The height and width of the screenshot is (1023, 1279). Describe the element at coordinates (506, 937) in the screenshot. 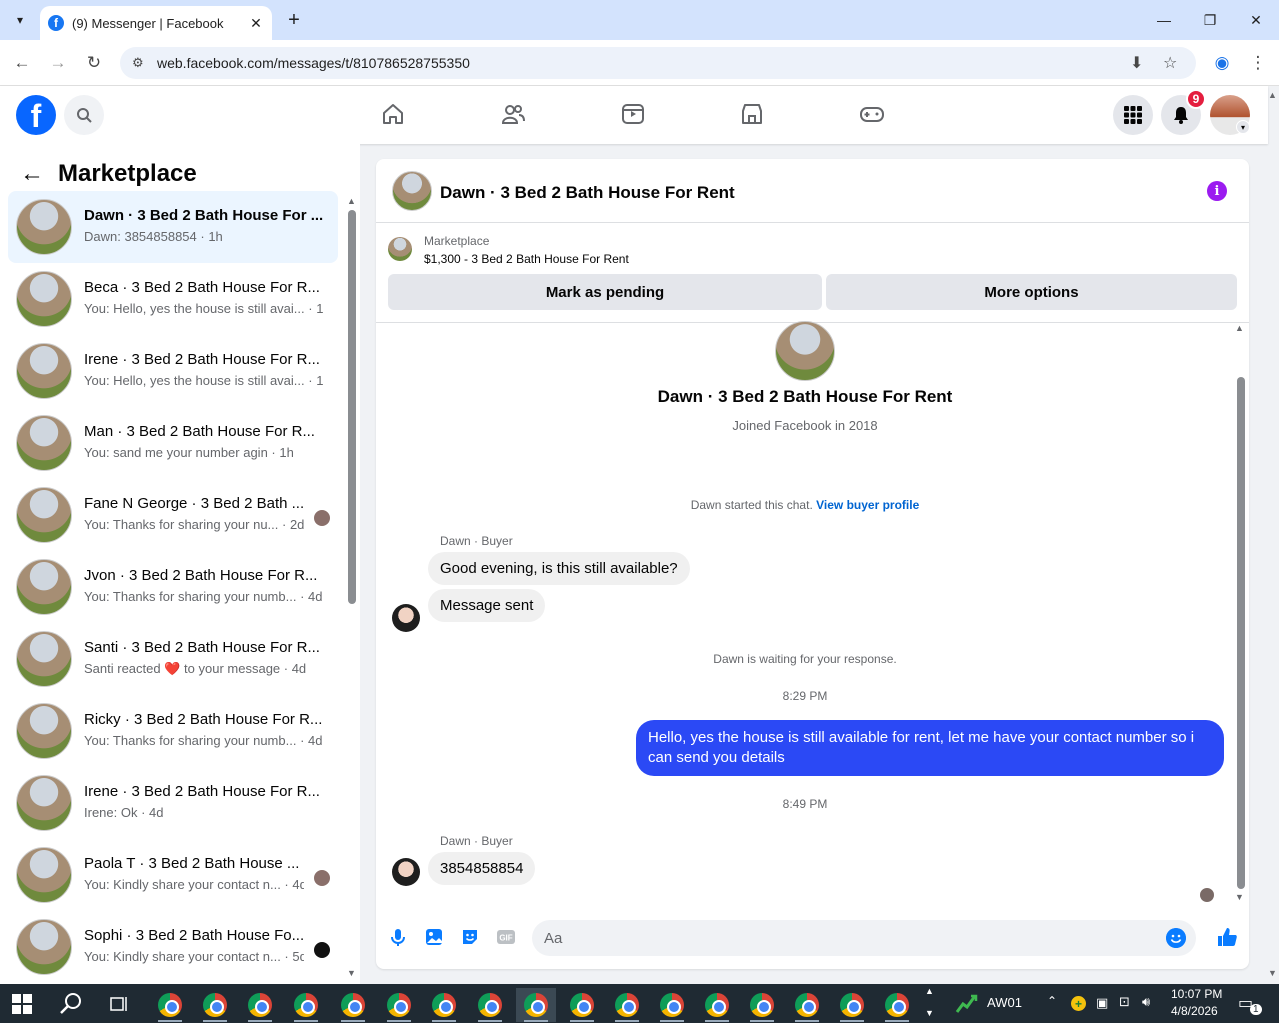

I see `gif-icon: GIF` at that location.